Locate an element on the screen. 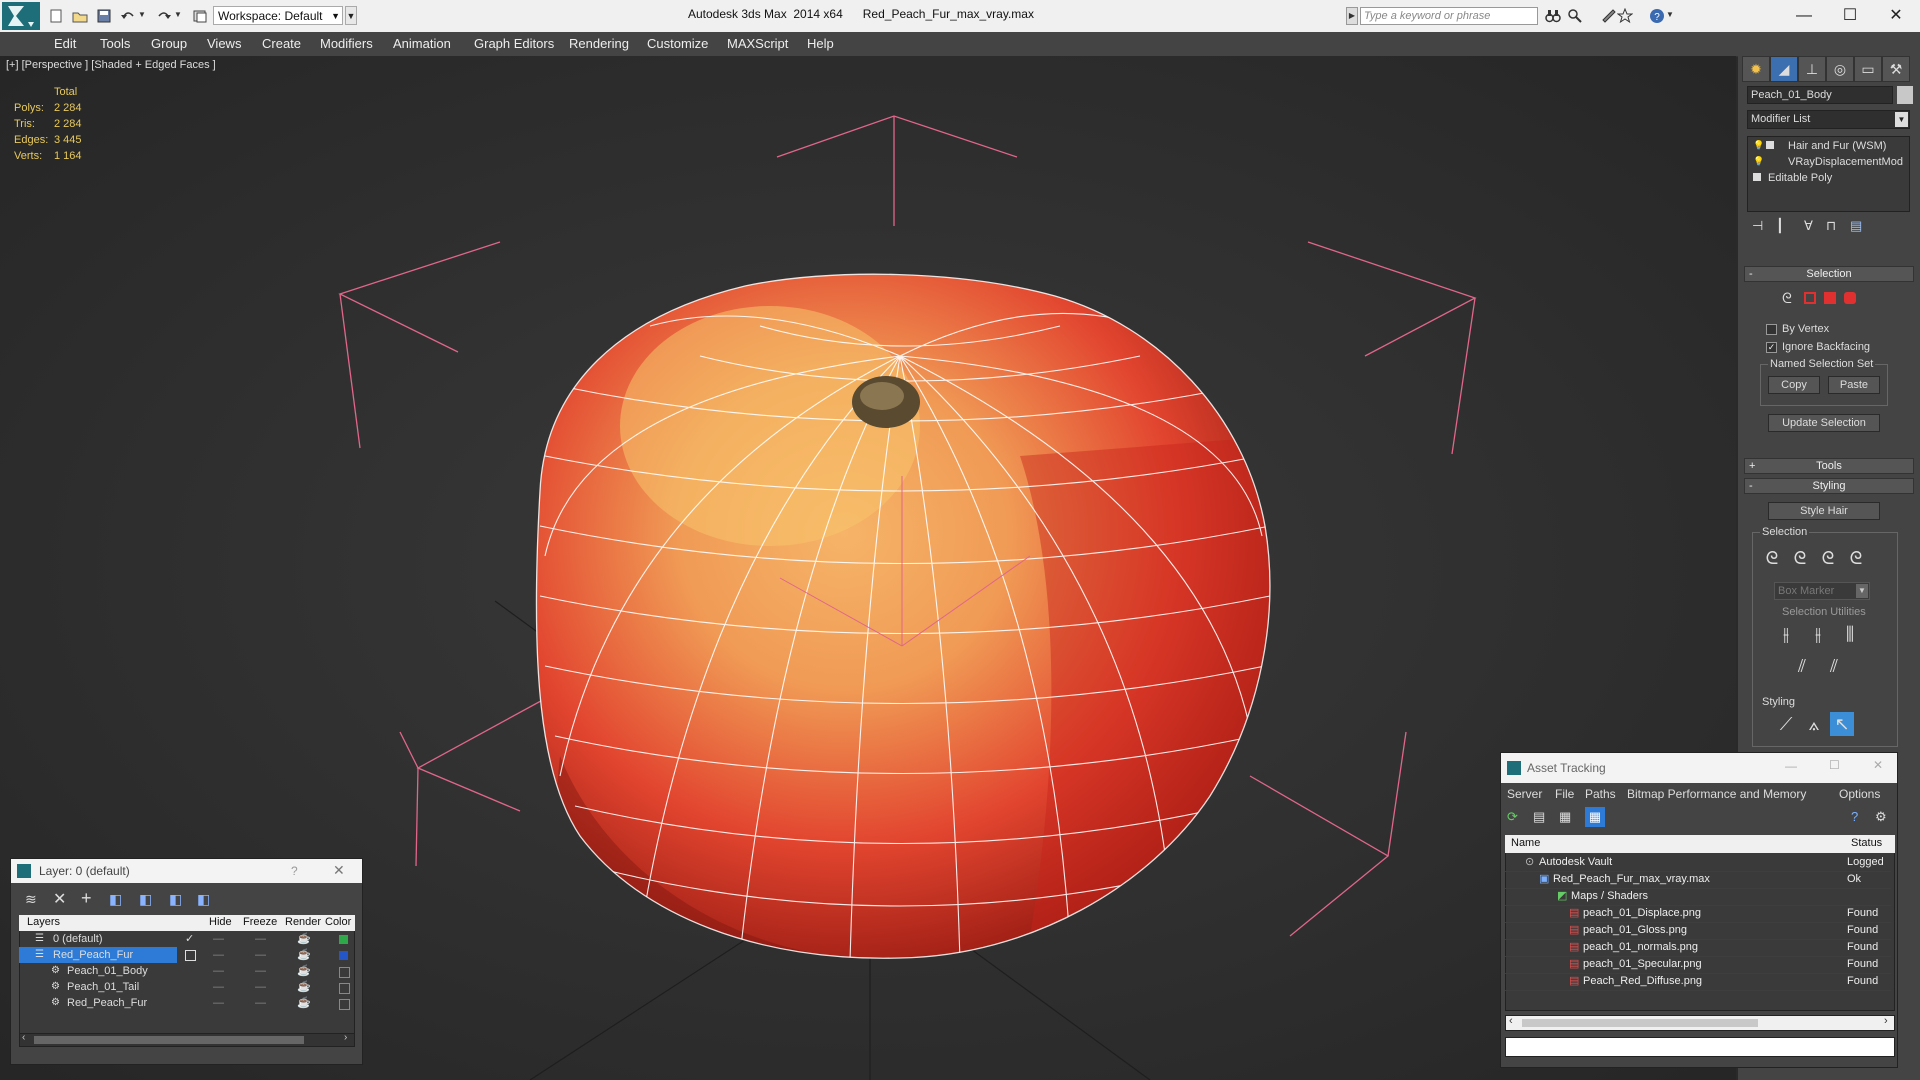  face-select-icon is located at coordinates (1810, 298).